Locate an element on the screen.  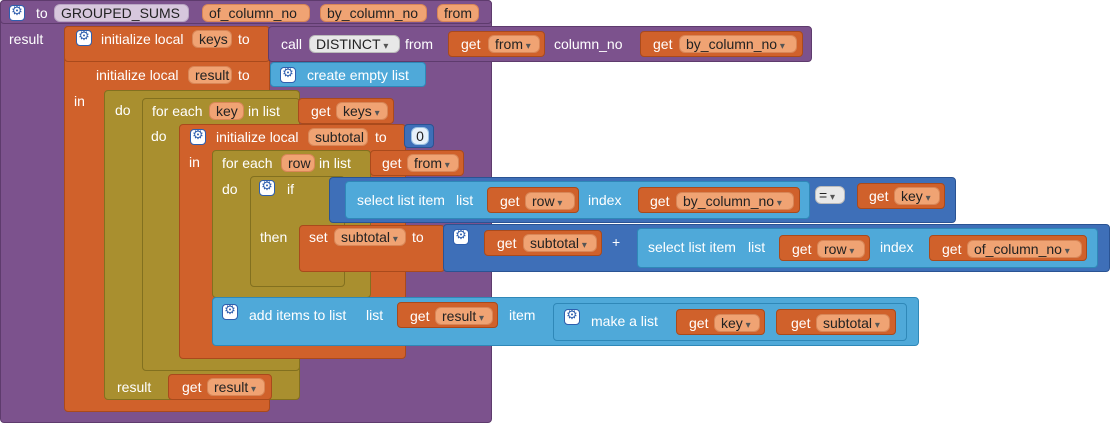
arg-label-from: from is located at coordinates (419, 44).